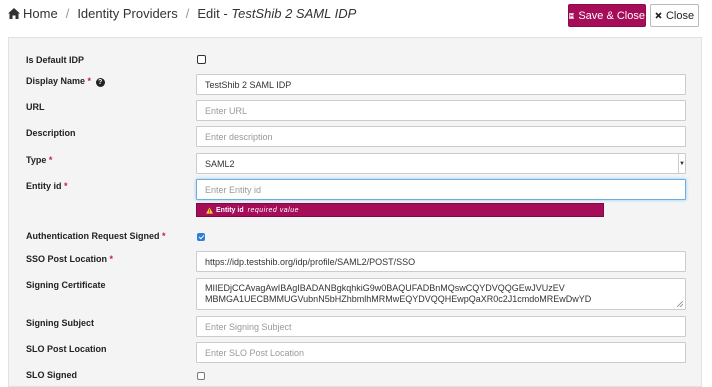  I want to click on type-select: SAML2 ▼, so click(441, 163).